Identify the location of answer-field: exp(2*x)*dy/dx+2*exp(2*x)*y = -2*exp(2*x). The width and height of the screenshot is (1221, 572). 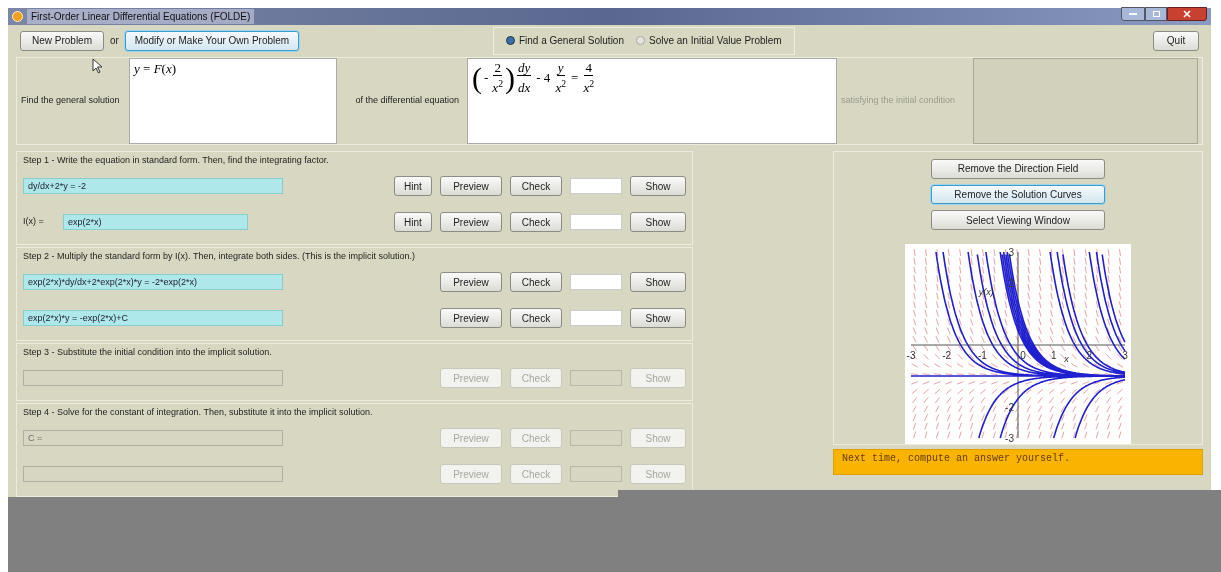
(153, 282).